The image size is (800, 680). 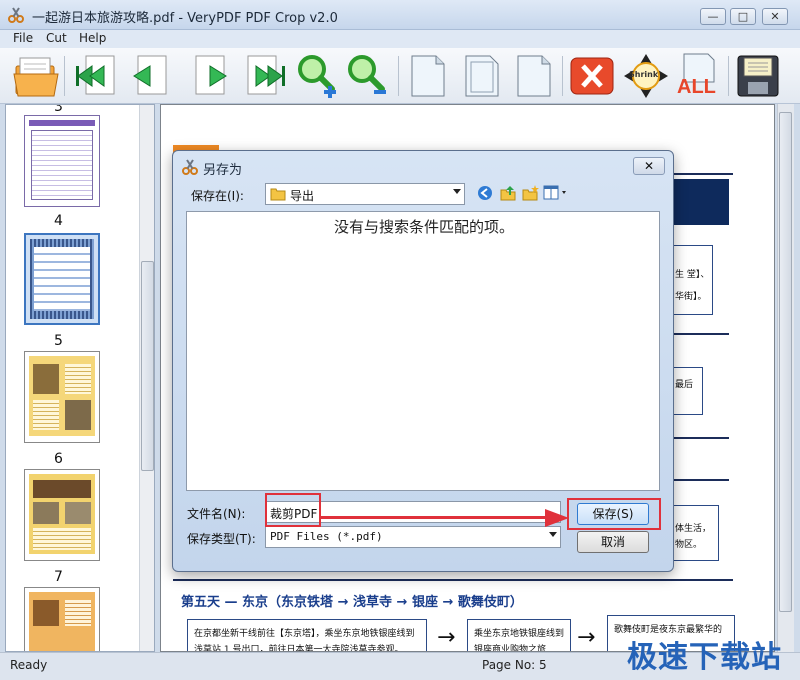 I want to click on thumbnail-number: 5, so click(x=58, y=341).